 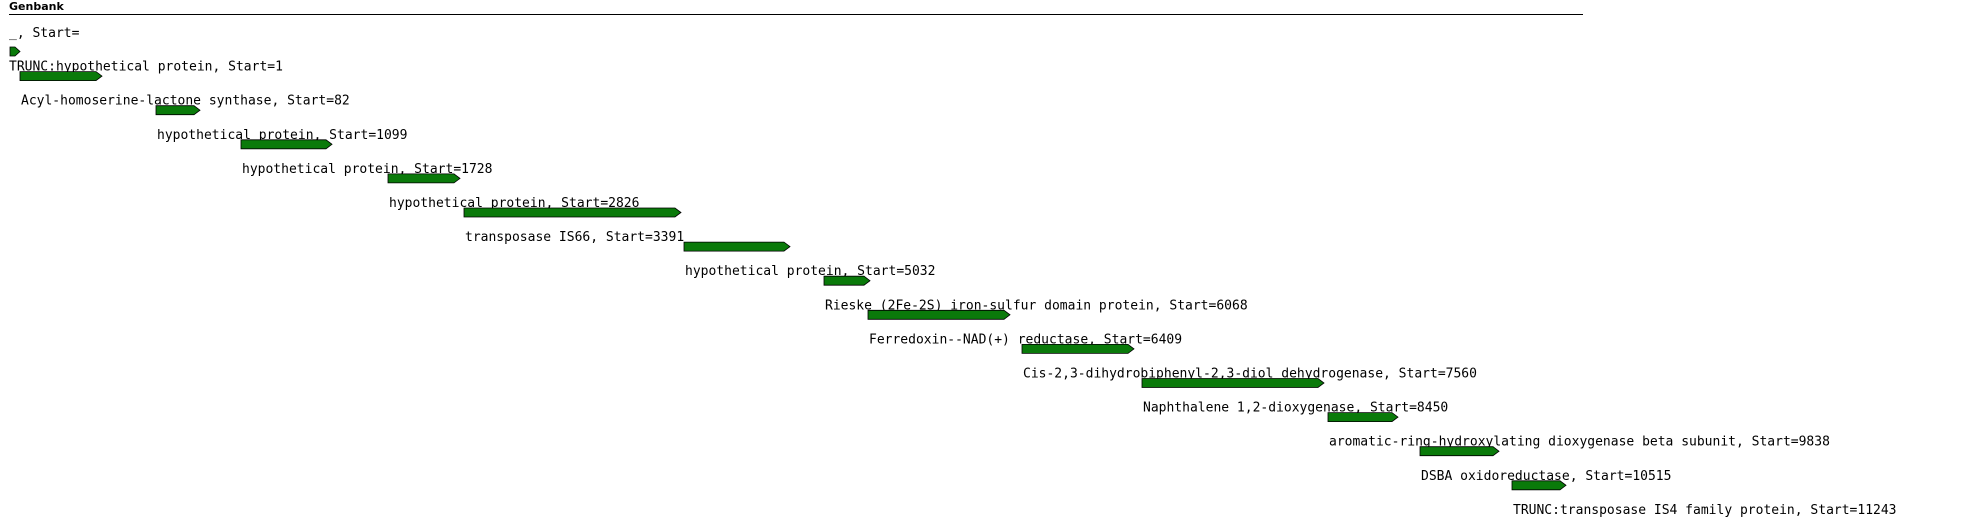 I want to click on feature-label: transposase IS66, Start=3391, so click(x=574, y=237).